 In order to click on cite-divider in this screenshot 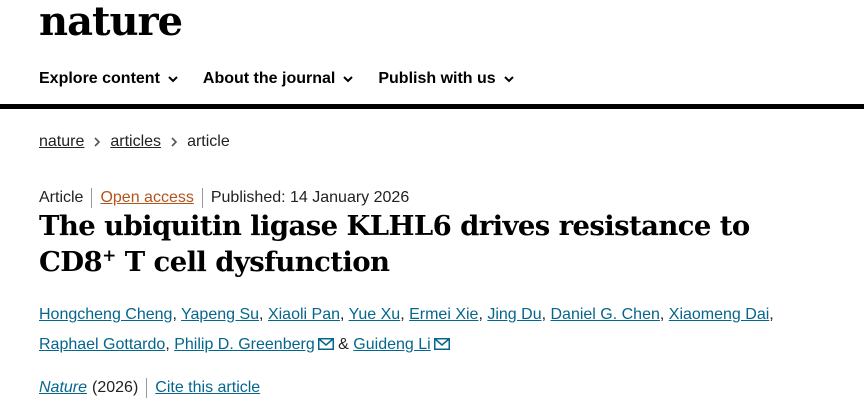, I will do `click(147, 388)`.